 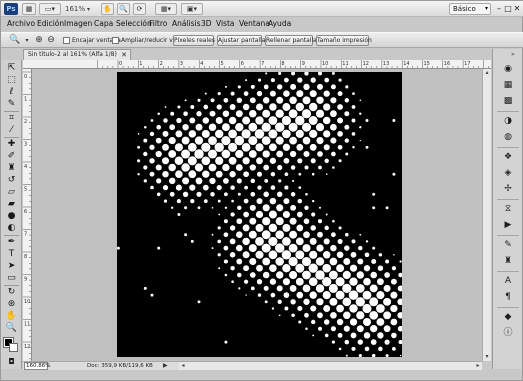 I want to click on vertical-scrollbar: ▴ ▾, so click(x=486, y=215).